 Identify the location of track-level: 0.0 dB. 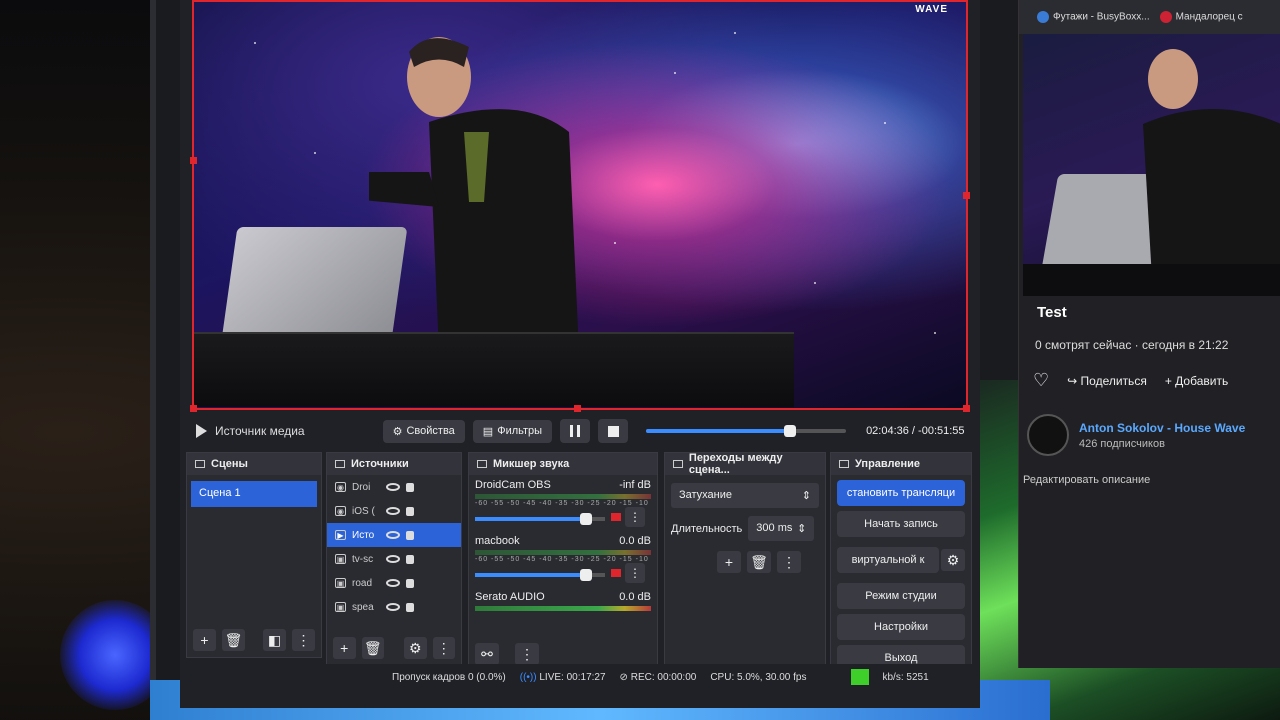
(635, 541).